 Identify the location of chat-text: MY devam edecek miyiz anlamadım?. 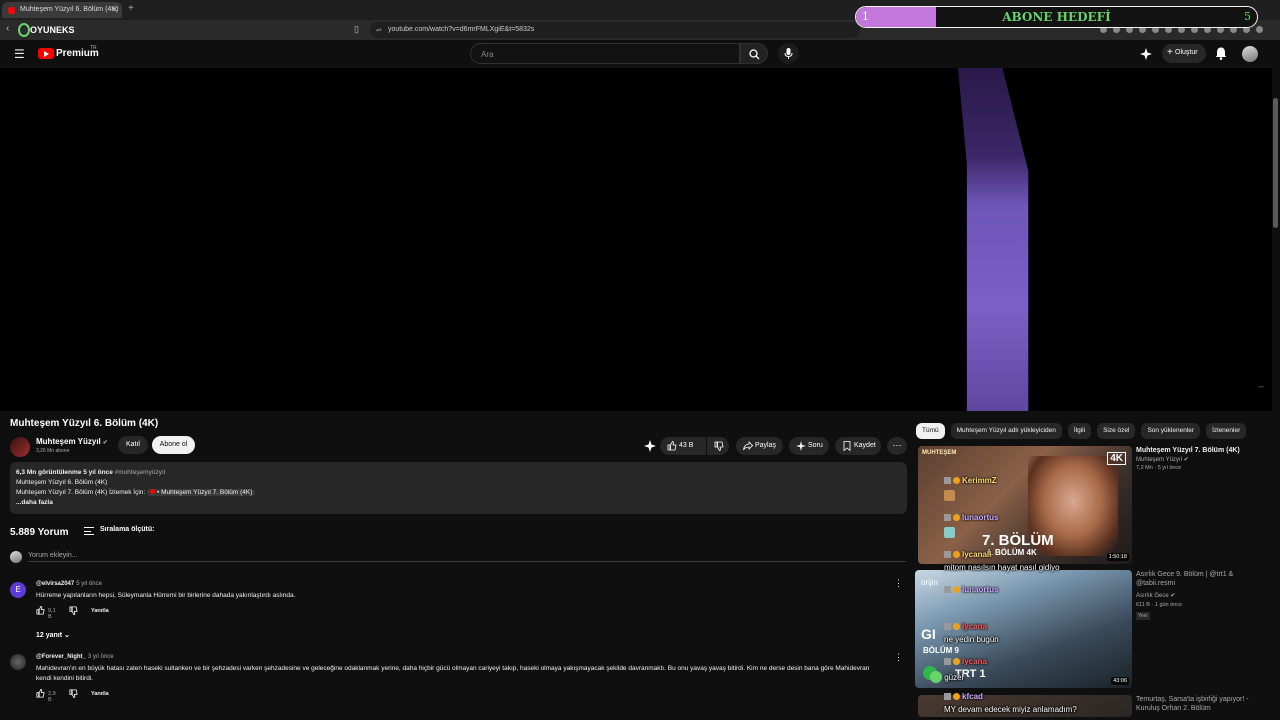
(1010, 709).